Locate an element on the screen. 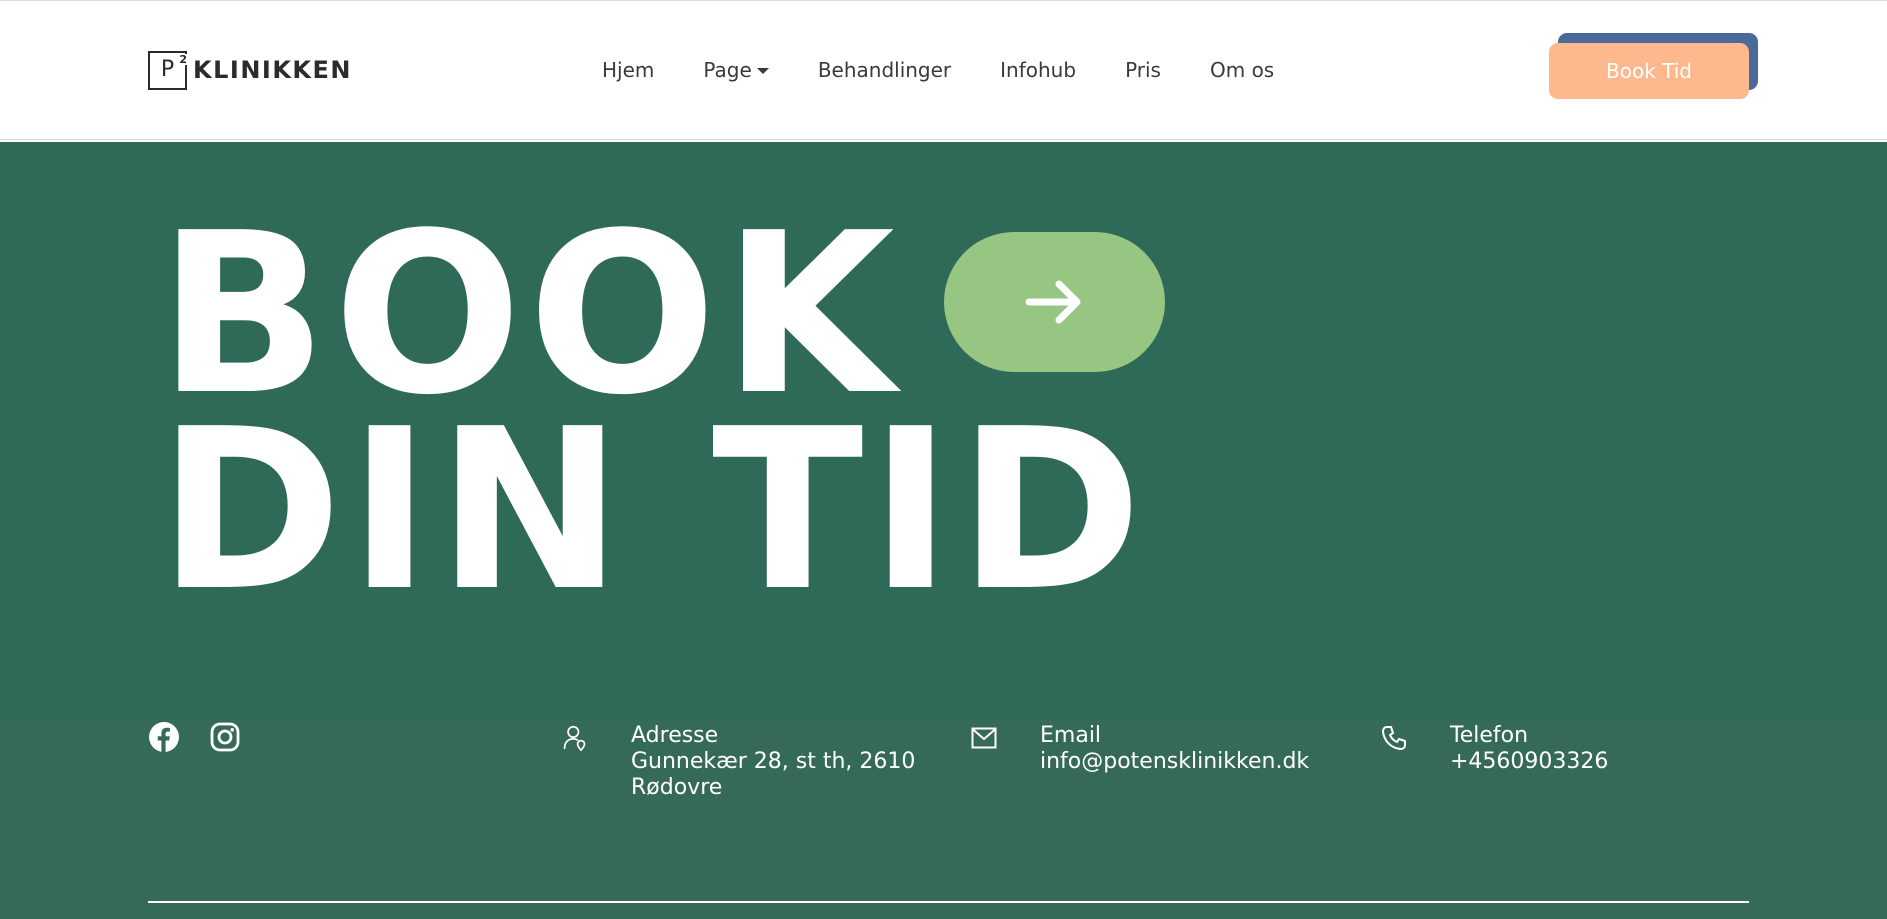 This screenshot has height=919, width=1887. arrow-right-icon is located at coordinates (1052, 302).